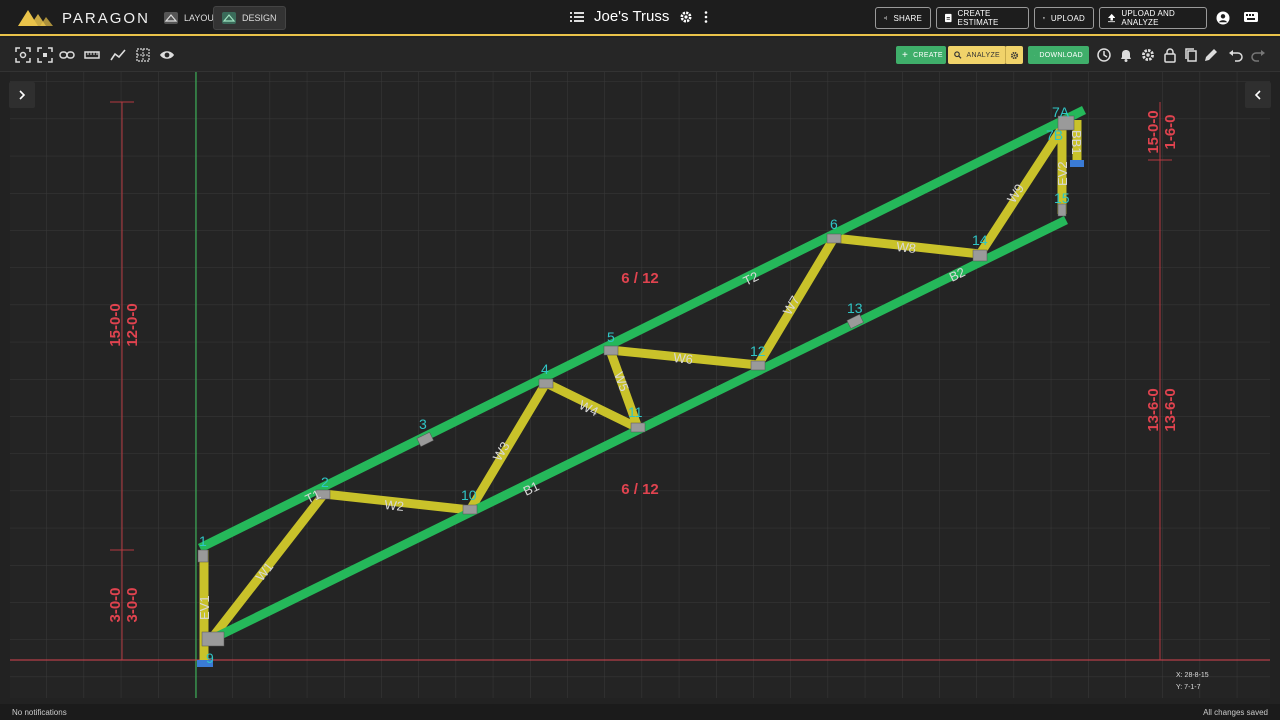 Image resolution: width=1280 pixels, height=720 pixels. I want to click on redo-icon, so click(1258, 55).